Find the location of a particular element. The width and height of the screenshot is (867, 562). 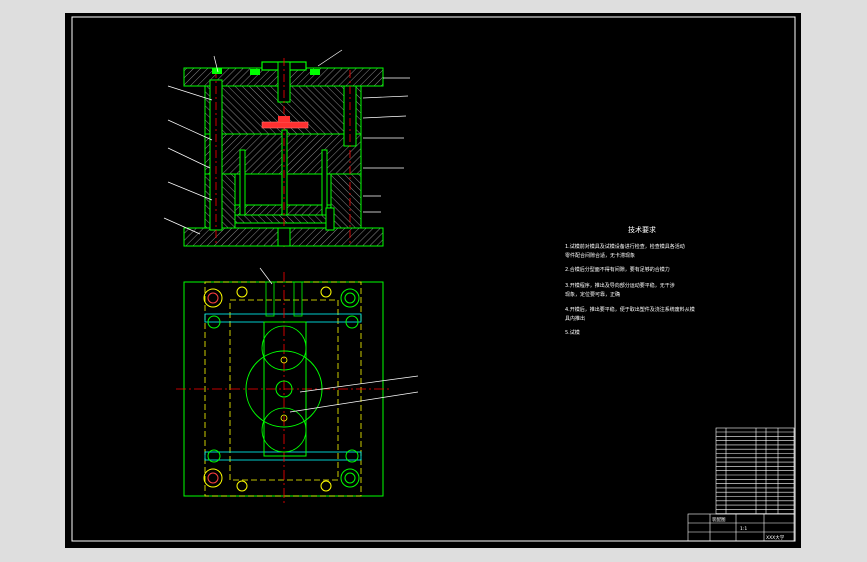

tech-item-4b: 具内推出 is located at coordinates (575, 318).